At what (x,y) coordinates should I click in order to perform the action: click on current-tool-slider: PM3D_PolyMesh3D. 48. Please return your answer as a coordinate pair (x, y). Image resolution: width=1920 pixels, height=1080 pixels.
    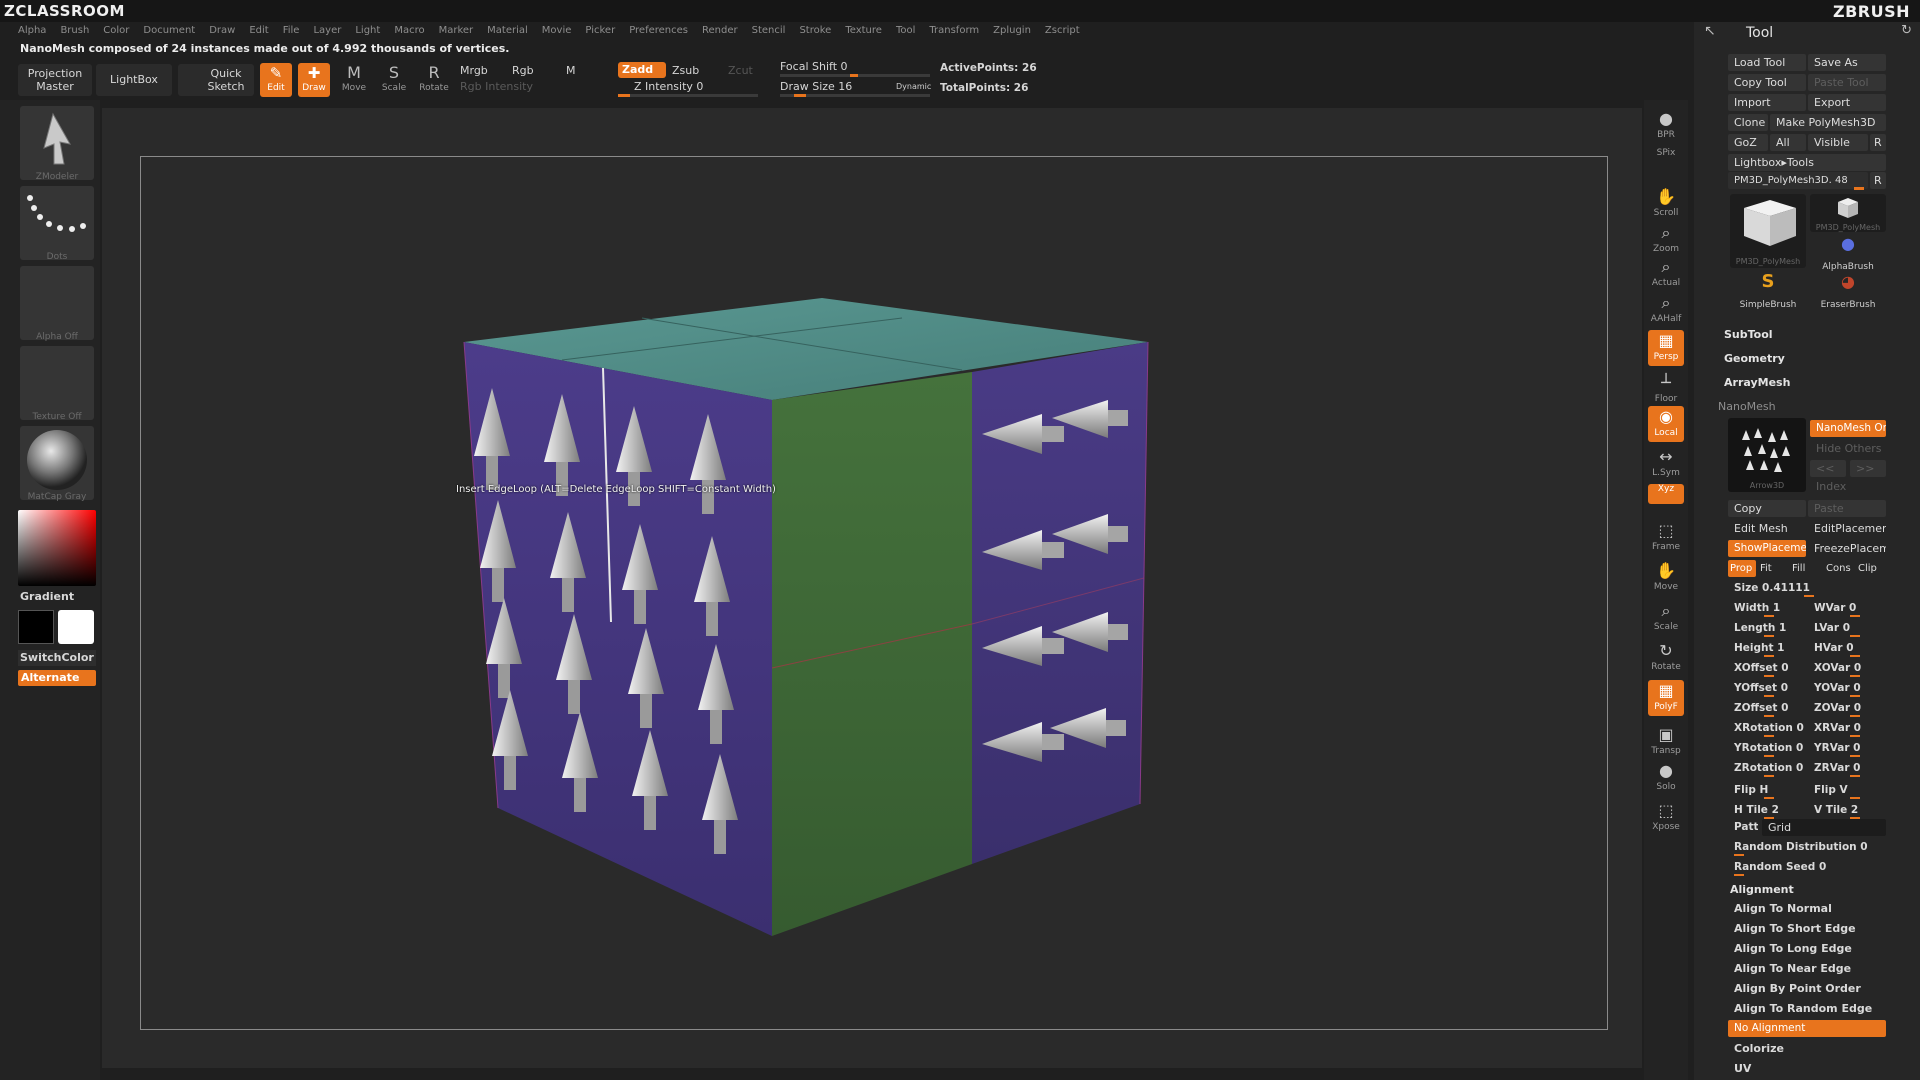
    Looking at the image, I should click on (1798, 180).